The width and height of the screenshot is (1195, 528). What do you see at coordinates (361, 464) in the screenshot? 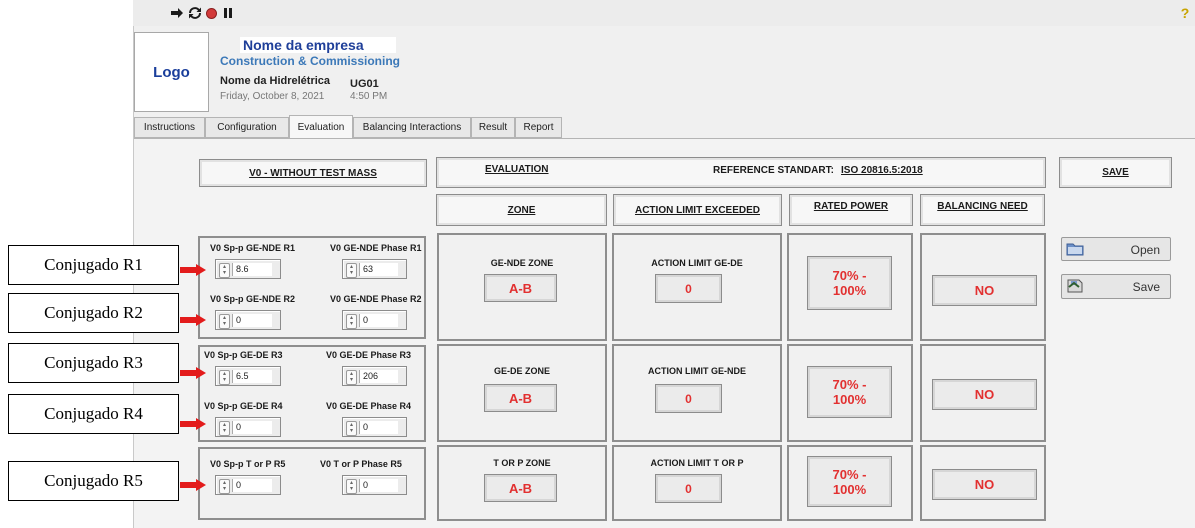
I see `input-label-phase-r5: V0 T or P Phase R5` at bounding box center [361, 464].